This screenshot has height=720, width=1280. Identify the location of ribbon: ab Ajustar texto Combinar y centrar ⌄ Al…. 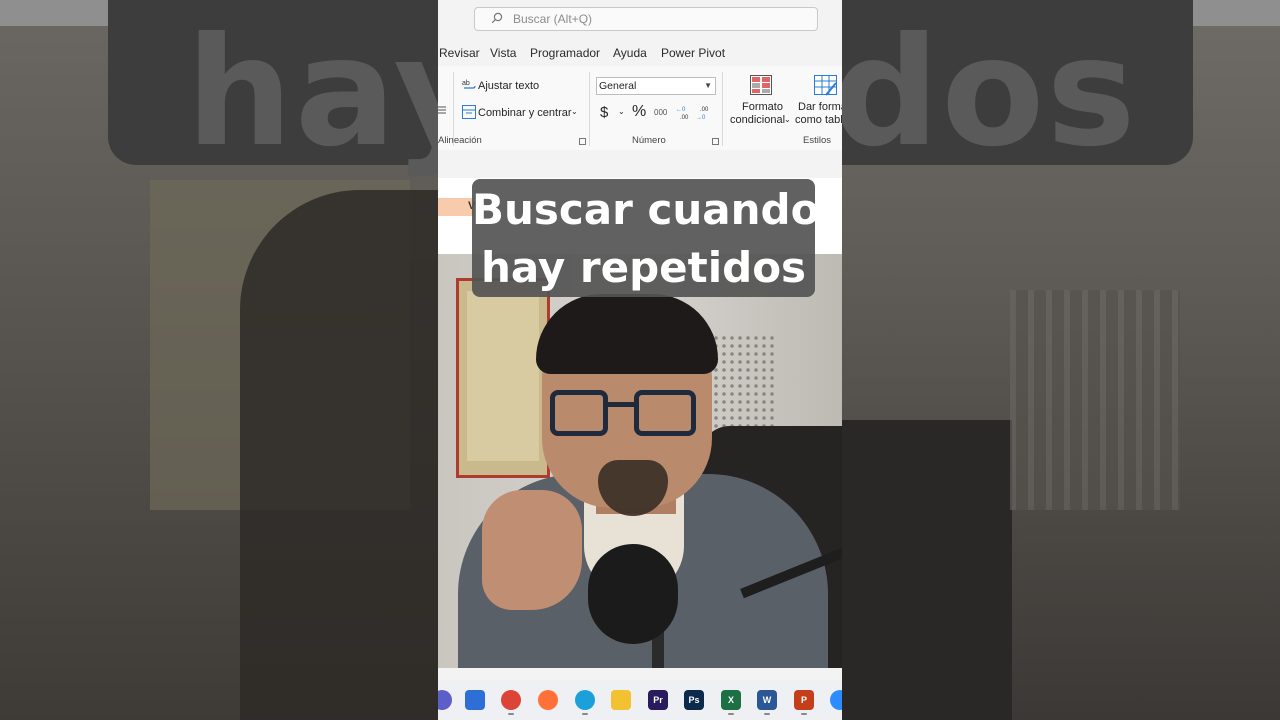
(640, 108).